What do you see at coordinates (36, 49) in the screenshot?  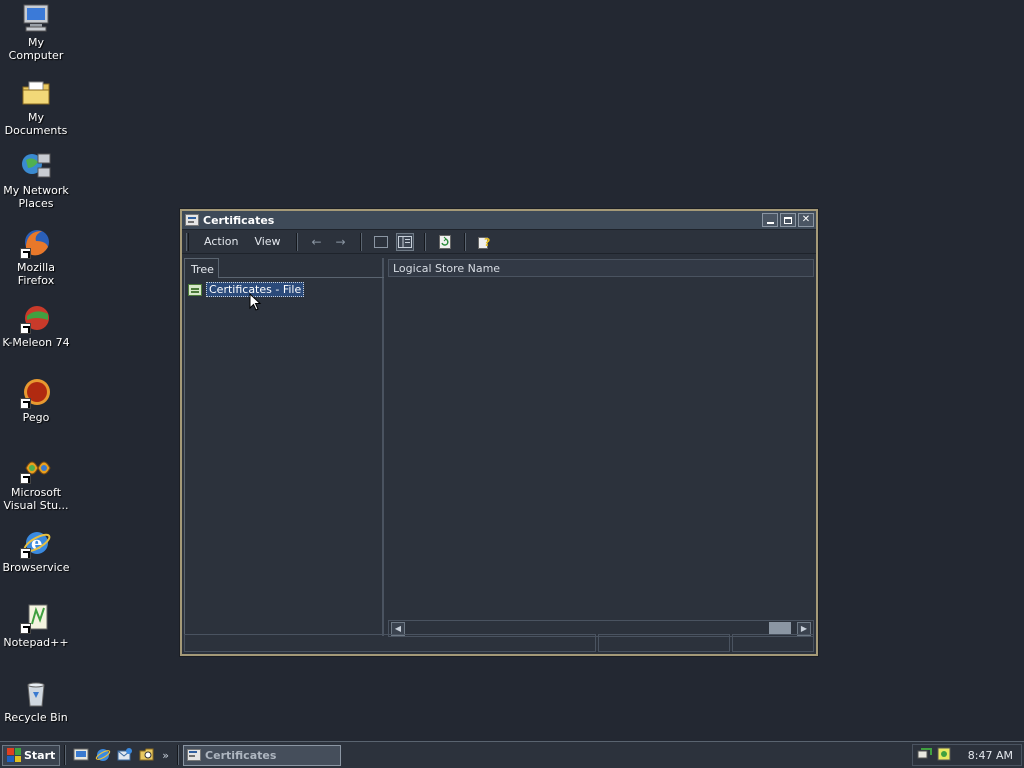 I see `desktop-icon-label: My Computer` at bounding box center [36, 49].